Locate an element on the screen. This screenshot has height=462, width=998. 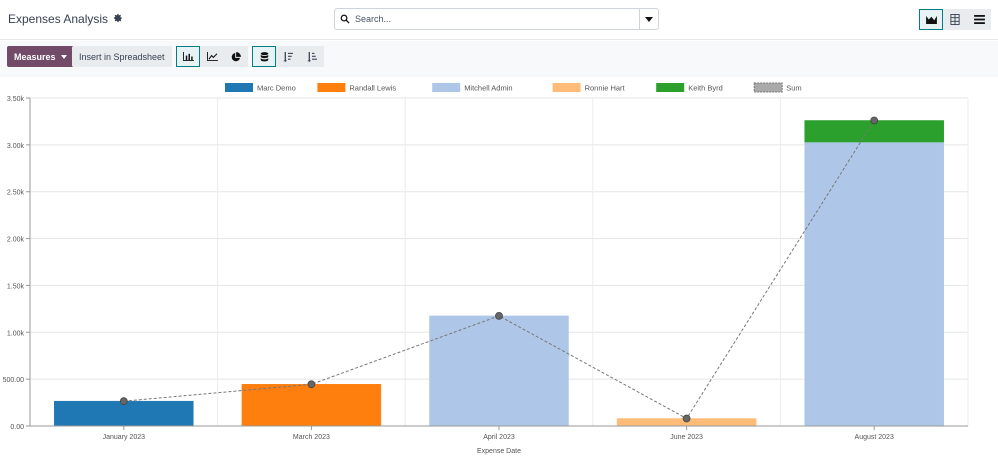
y-tick-label: 2.00k is located at coordinates (16, 240).